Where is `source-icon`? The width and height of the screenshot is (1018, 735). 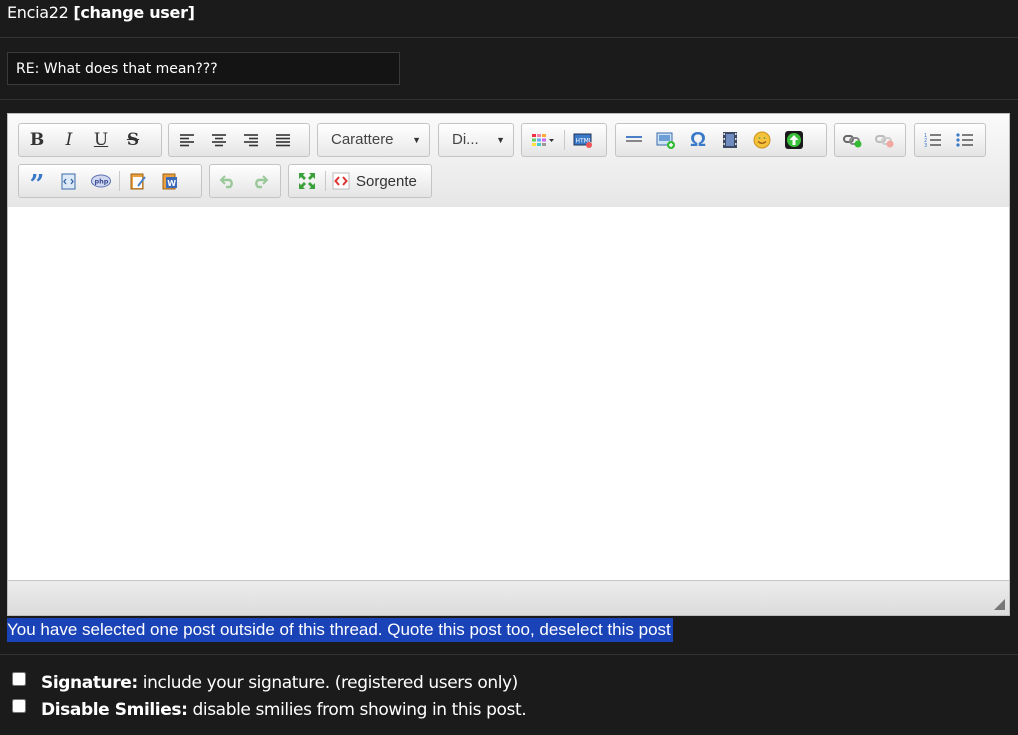 source-icon is located at coordinates (341, 181).